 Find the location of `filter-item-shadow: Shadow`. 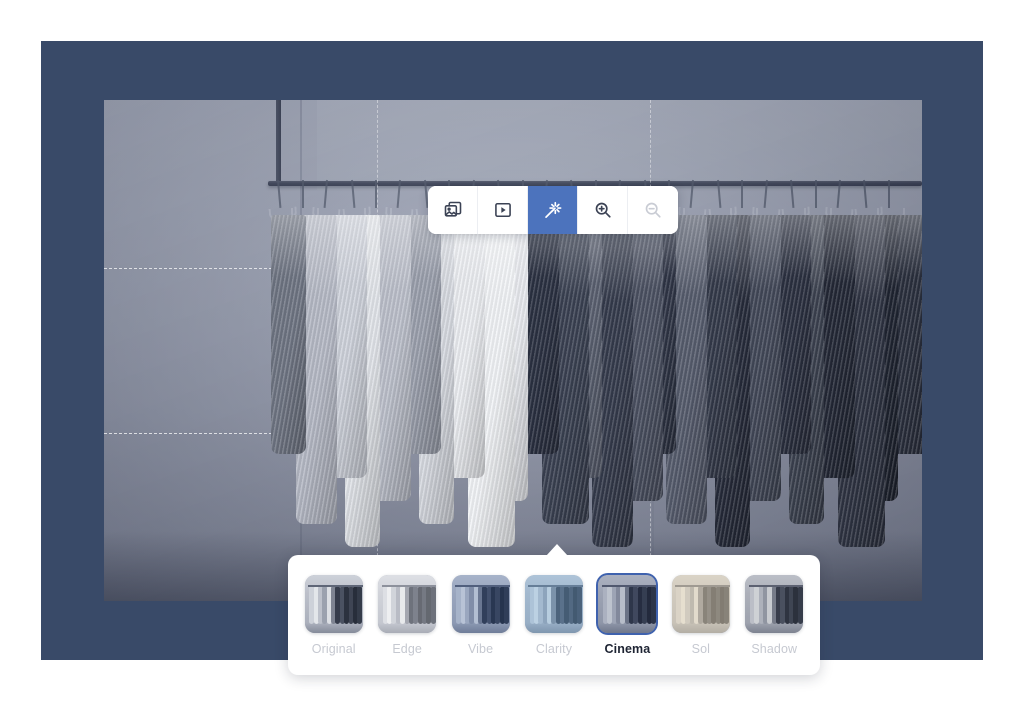

filter-item-shadow: Shadow is located at coordinates (774, 615).